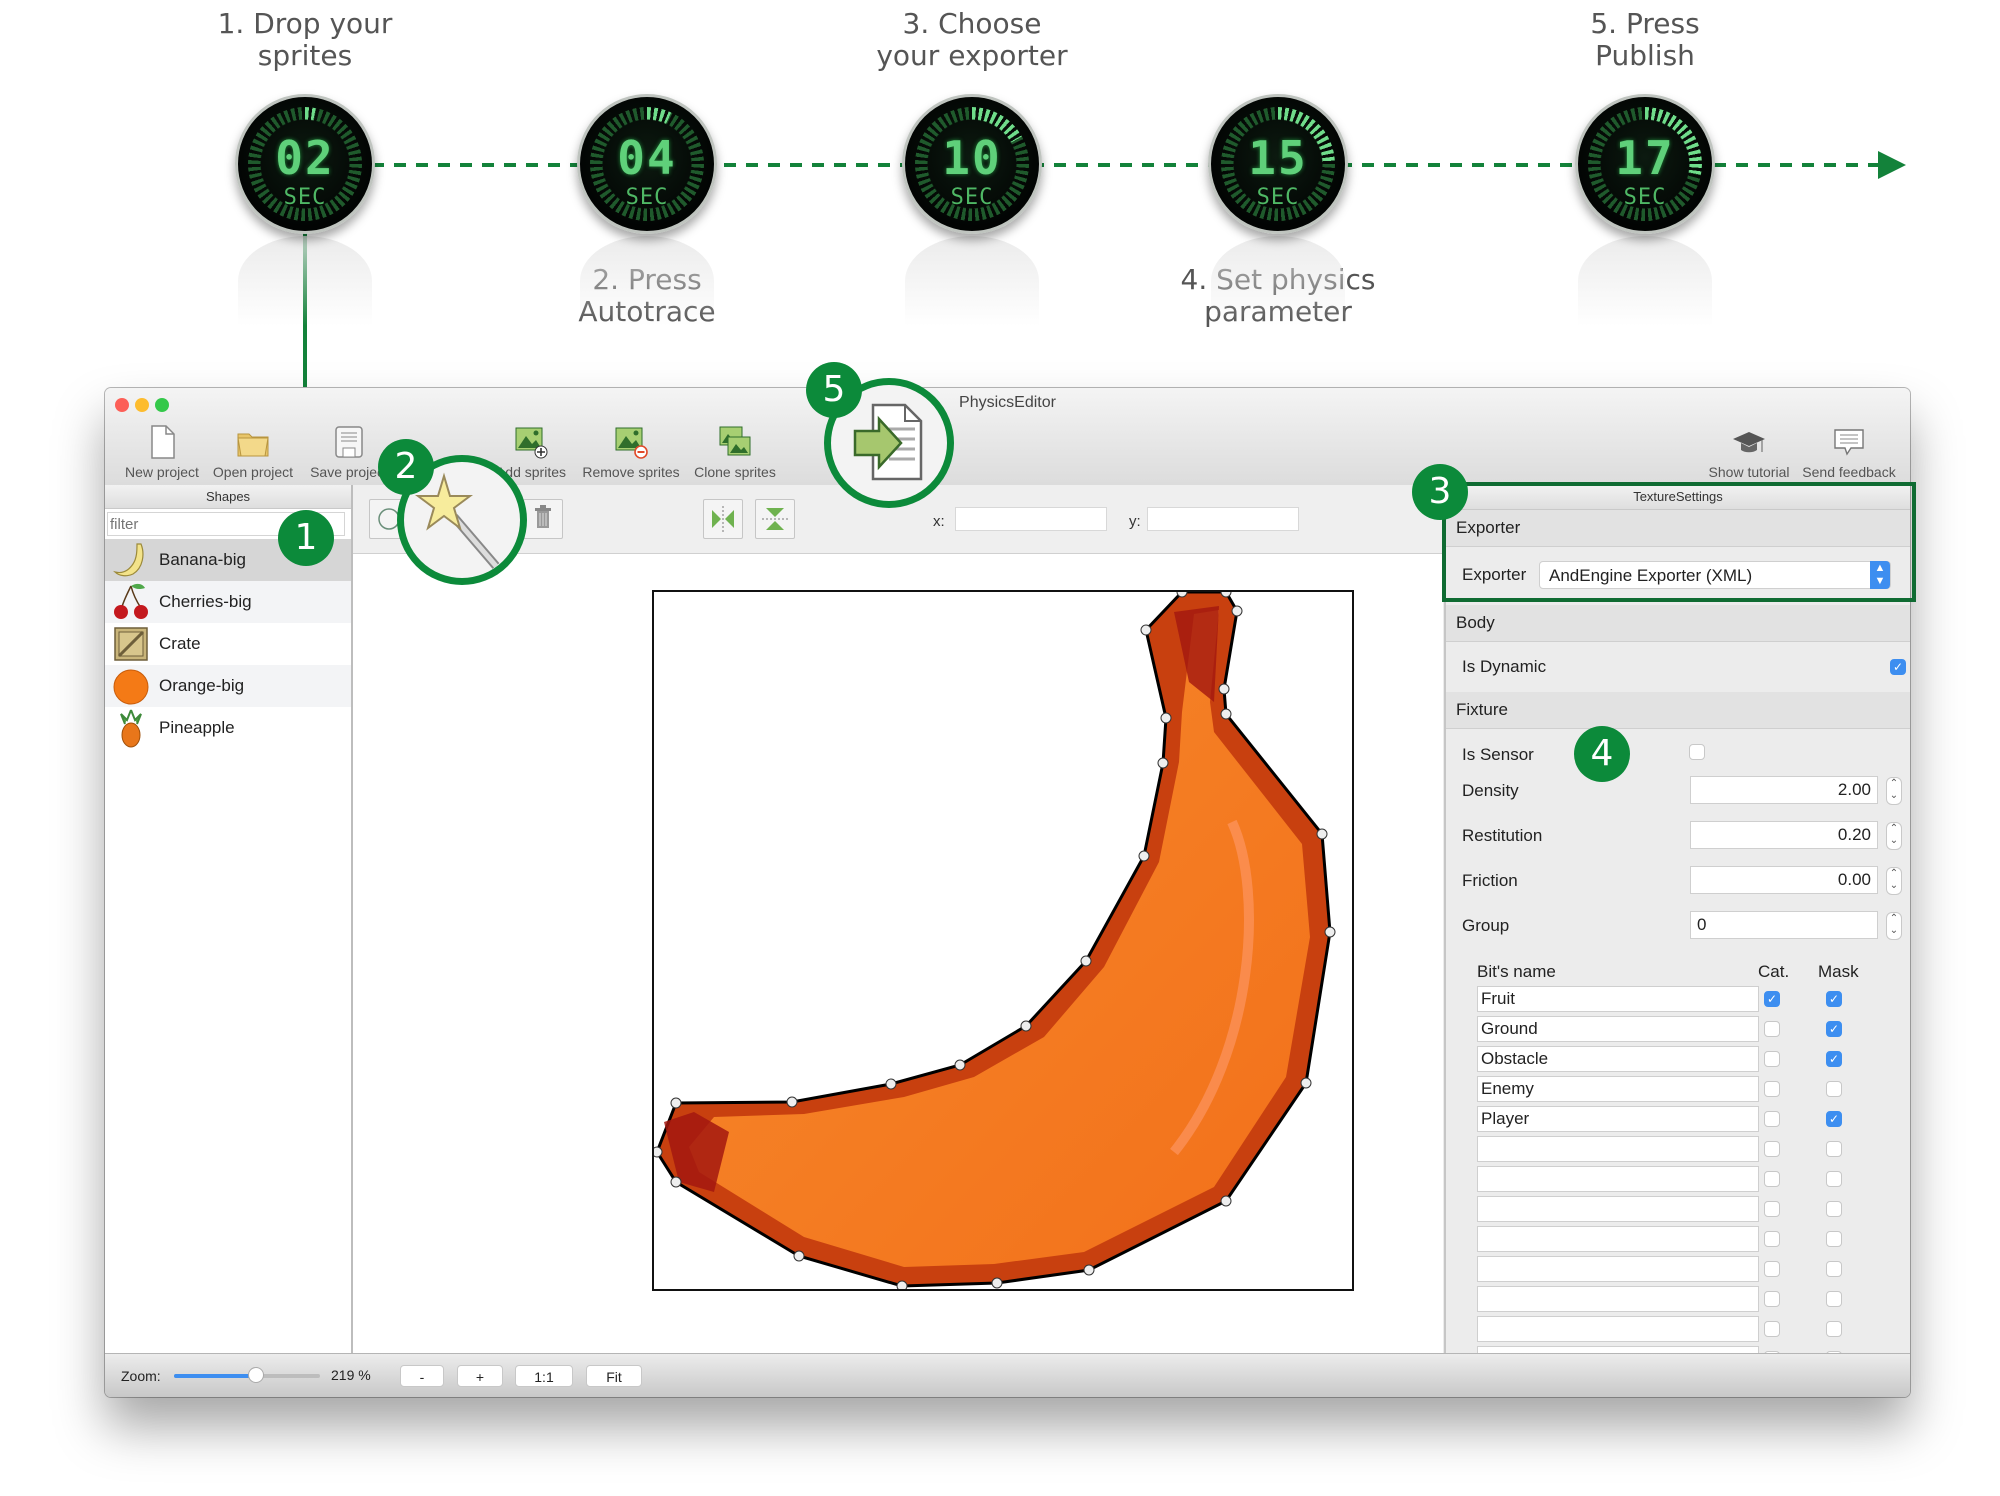  What do you see at coordinates (131, 644) in the screenshot?
I see `crate-icon` at bounding box center [131, 644].